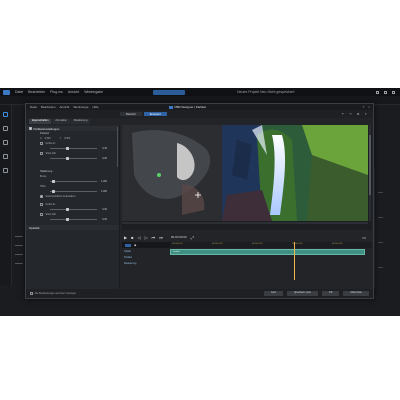 This screenshot has width=400, height=400. What do you see at coordinates (132, 237) in the screenshot?
I see `stop-icon: ■` at bounding box center [132, 237].